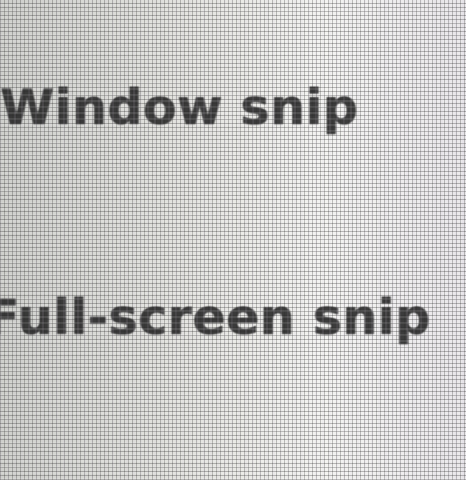 This screenshot has width=466, height=480. Describe the element at coordinates (179, 107) in the screenshot. I see `menu-item-label: Window snip` at that location.